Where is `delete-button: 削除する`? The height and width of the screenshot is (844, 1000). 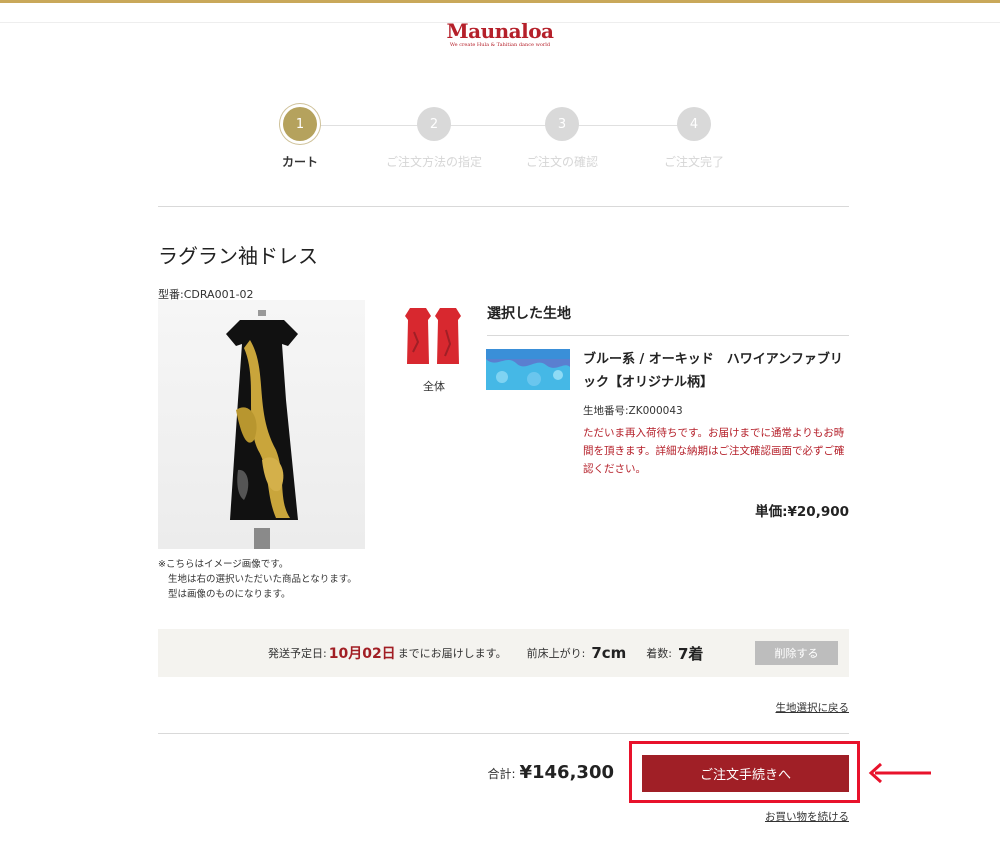 delete-button: 削除する is located at coordinates (796, 653).